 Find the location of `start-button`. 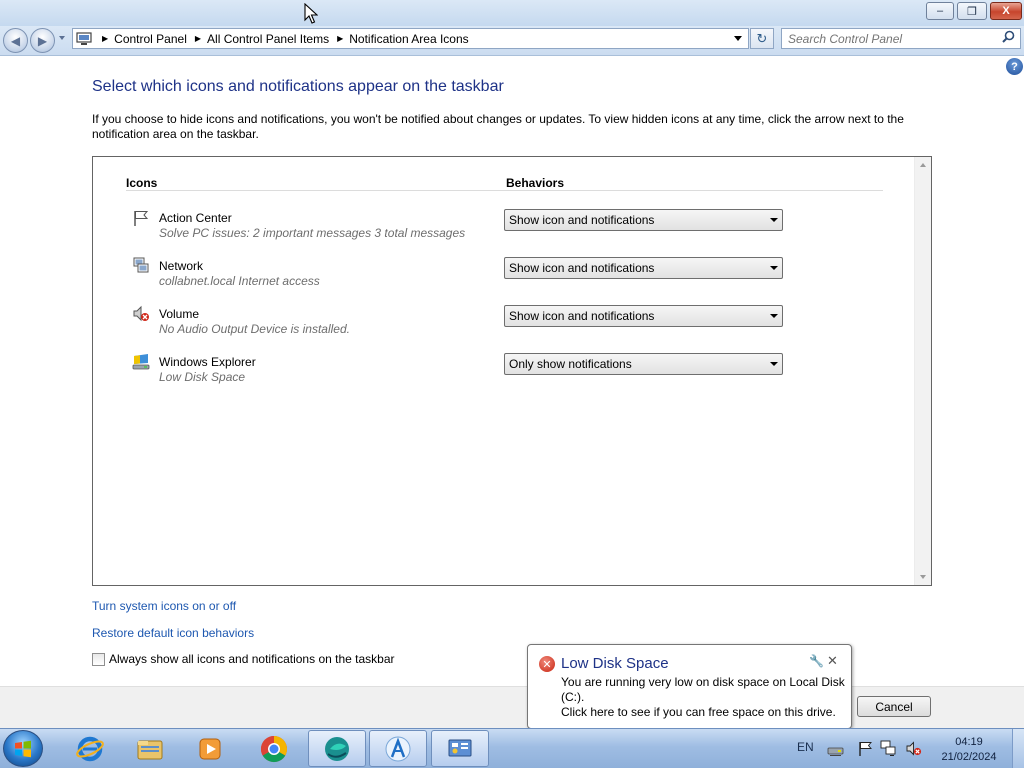

start-button is located at coordinates (23, 748).